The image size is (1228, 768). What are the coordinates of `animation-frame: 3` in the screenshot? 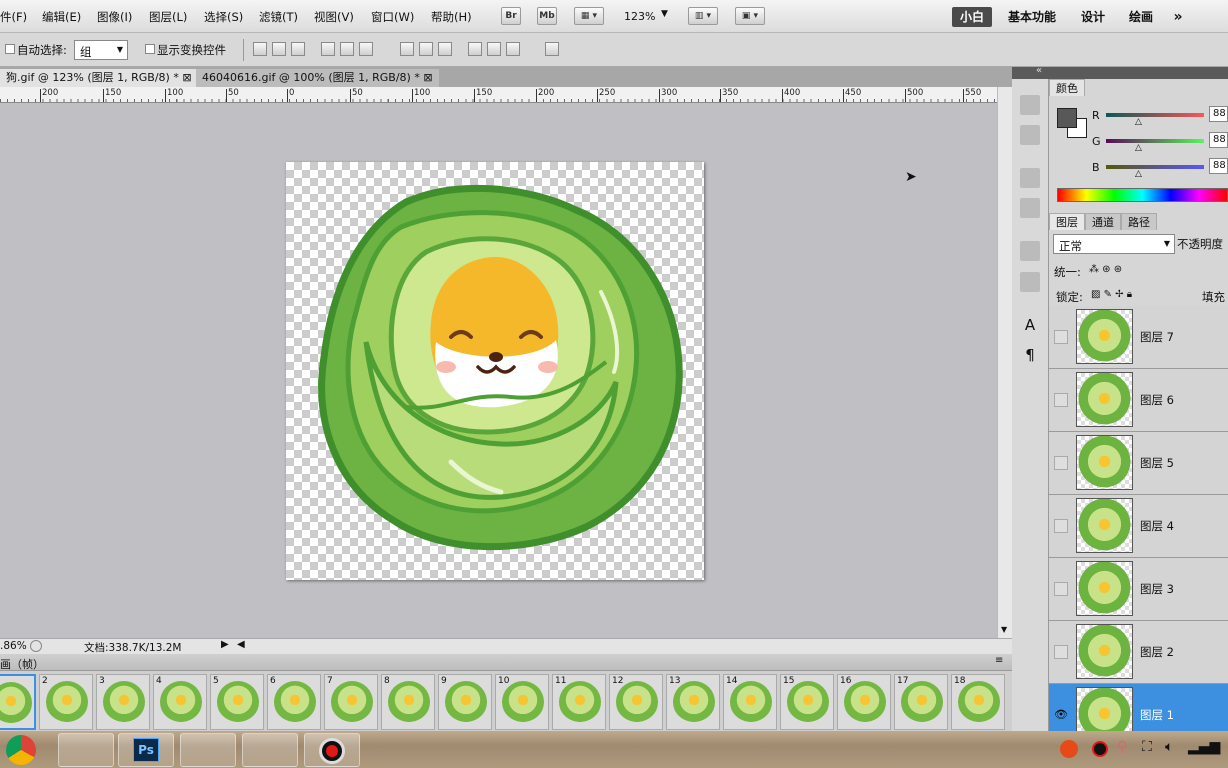 It's located at (123, 702).